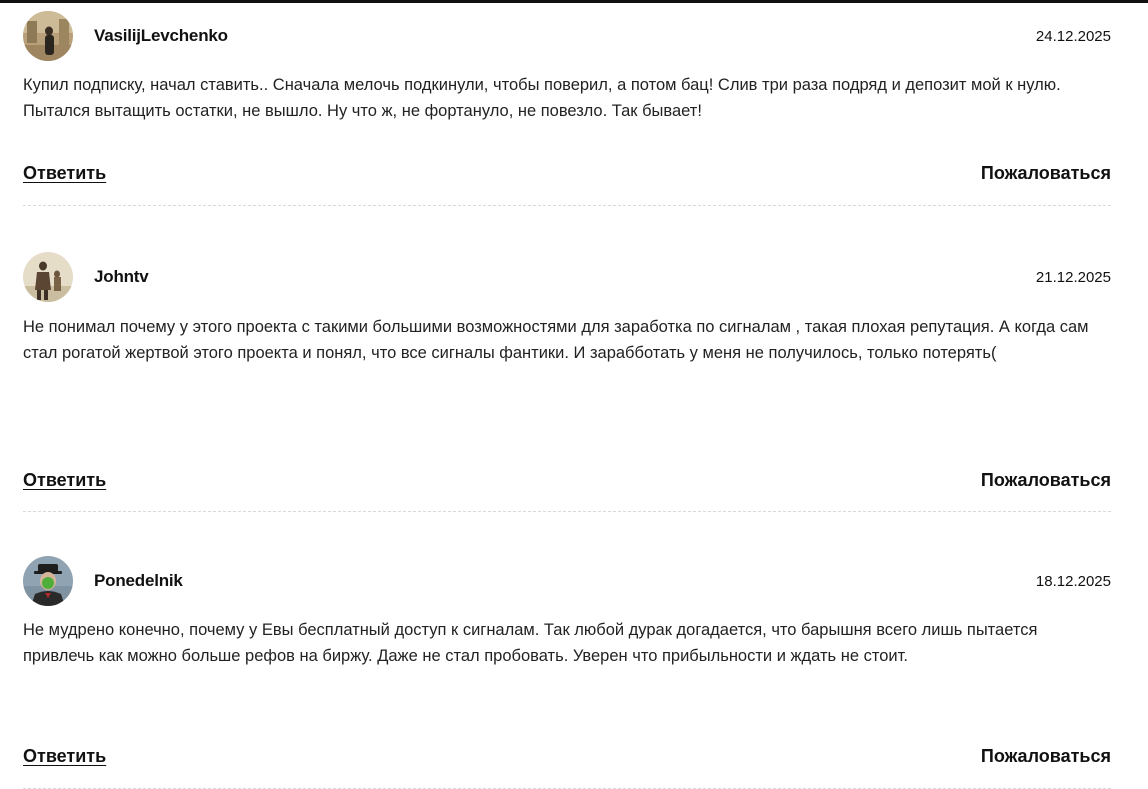  I want to click on comment-date: 18.12.2025, so click(1073, 581).